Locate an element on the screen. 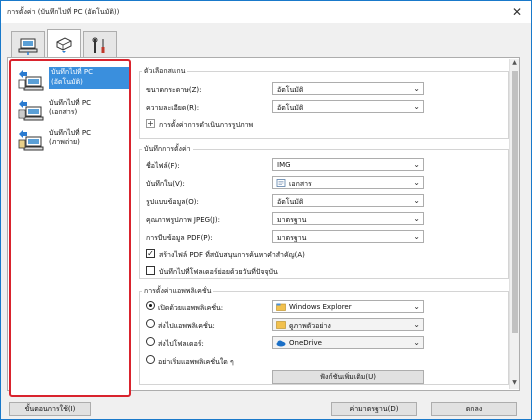  jpeg-quality-label: คุณภาพรูปภาพ JPEG(J): is located at coordinates (183, 220).